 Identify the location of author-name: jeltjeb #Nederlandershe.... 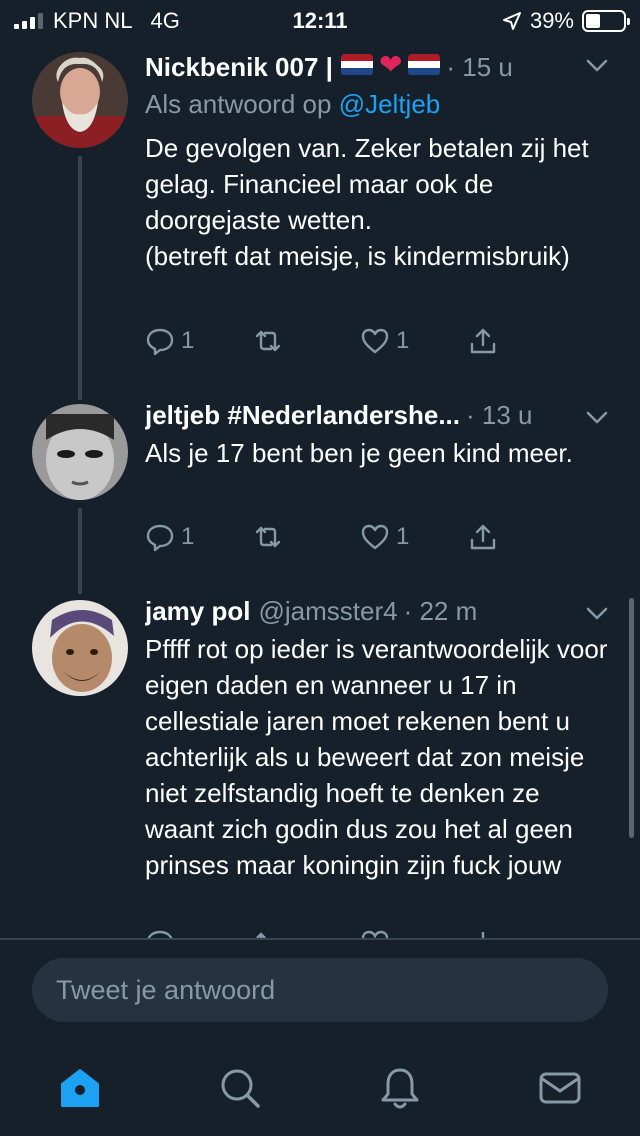
(302, 415).